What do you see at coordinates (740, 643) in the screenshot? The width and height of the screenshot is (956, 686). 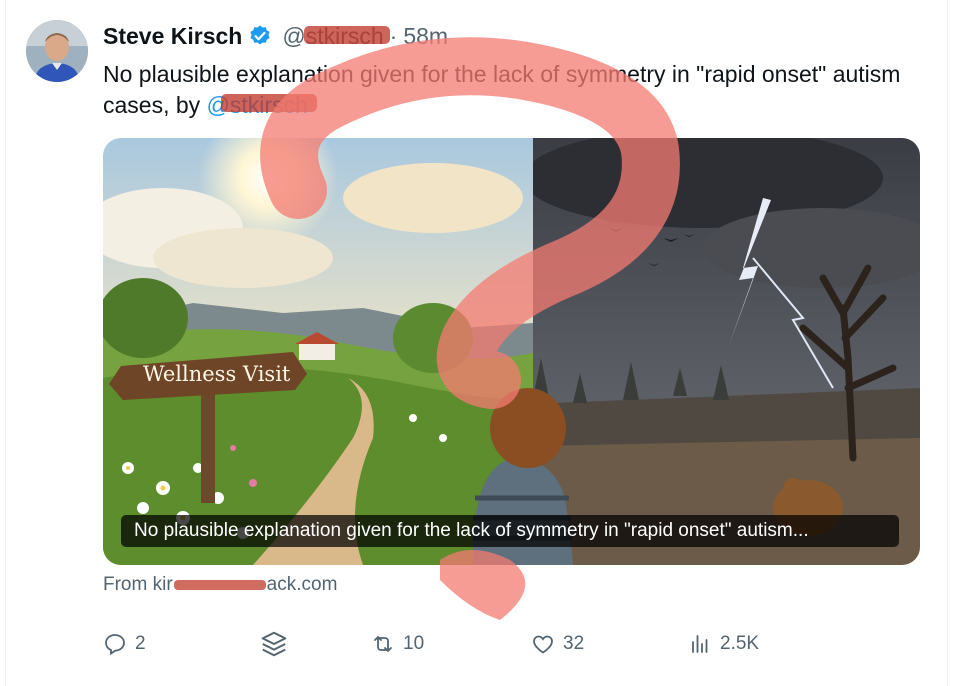 I see `view-count: 2.5K` at bounding box center [740, 643].